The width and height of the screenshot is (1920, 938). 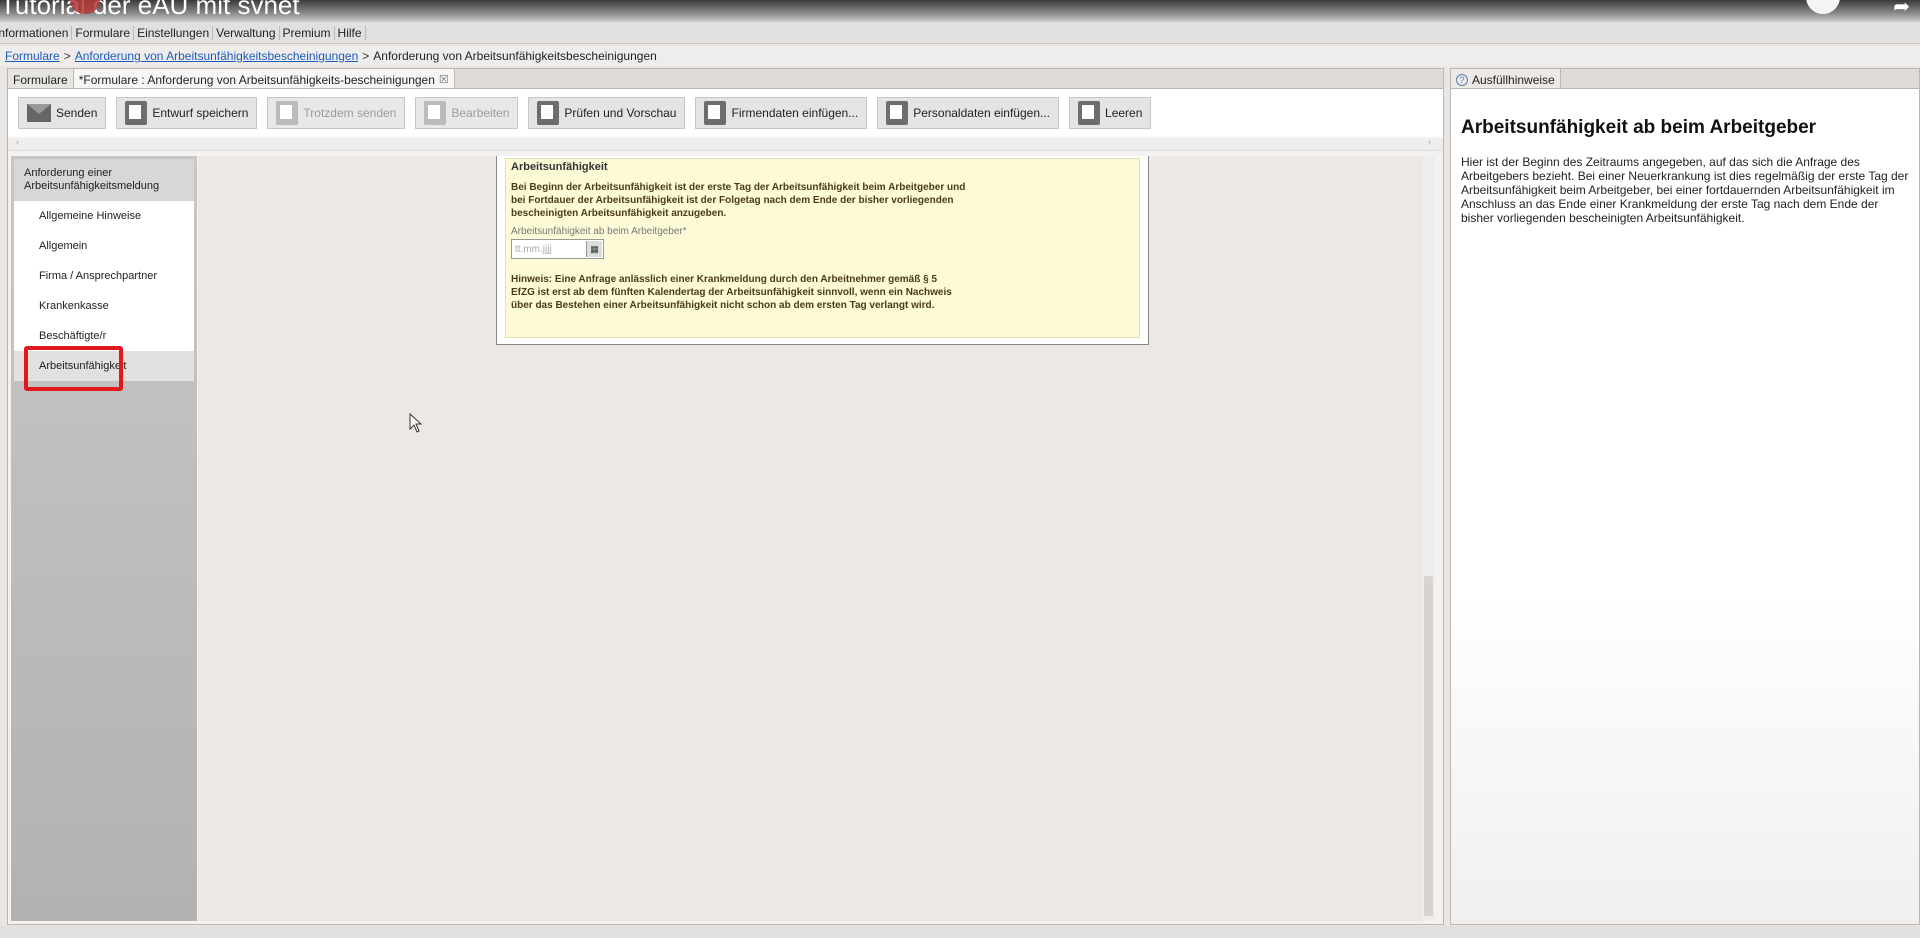 I want to click on send-button: Senden, so click(x=62, y=113).